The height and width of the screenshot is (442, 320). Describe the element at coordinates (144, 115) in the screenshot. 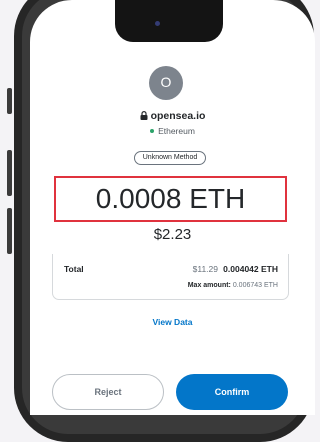

I see `lock-icon` at that location.